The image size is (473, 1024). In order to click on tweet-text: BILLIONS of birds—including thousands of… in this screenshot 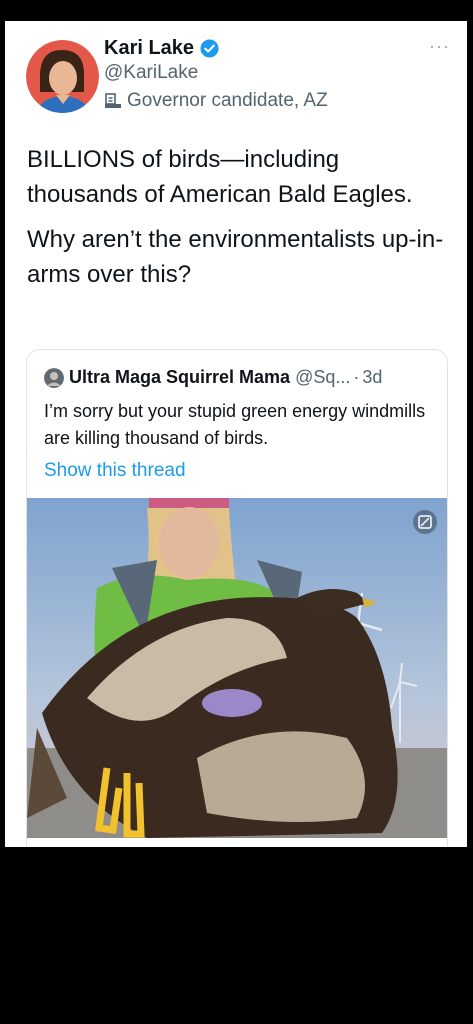, I will do `click(237, 222)`.